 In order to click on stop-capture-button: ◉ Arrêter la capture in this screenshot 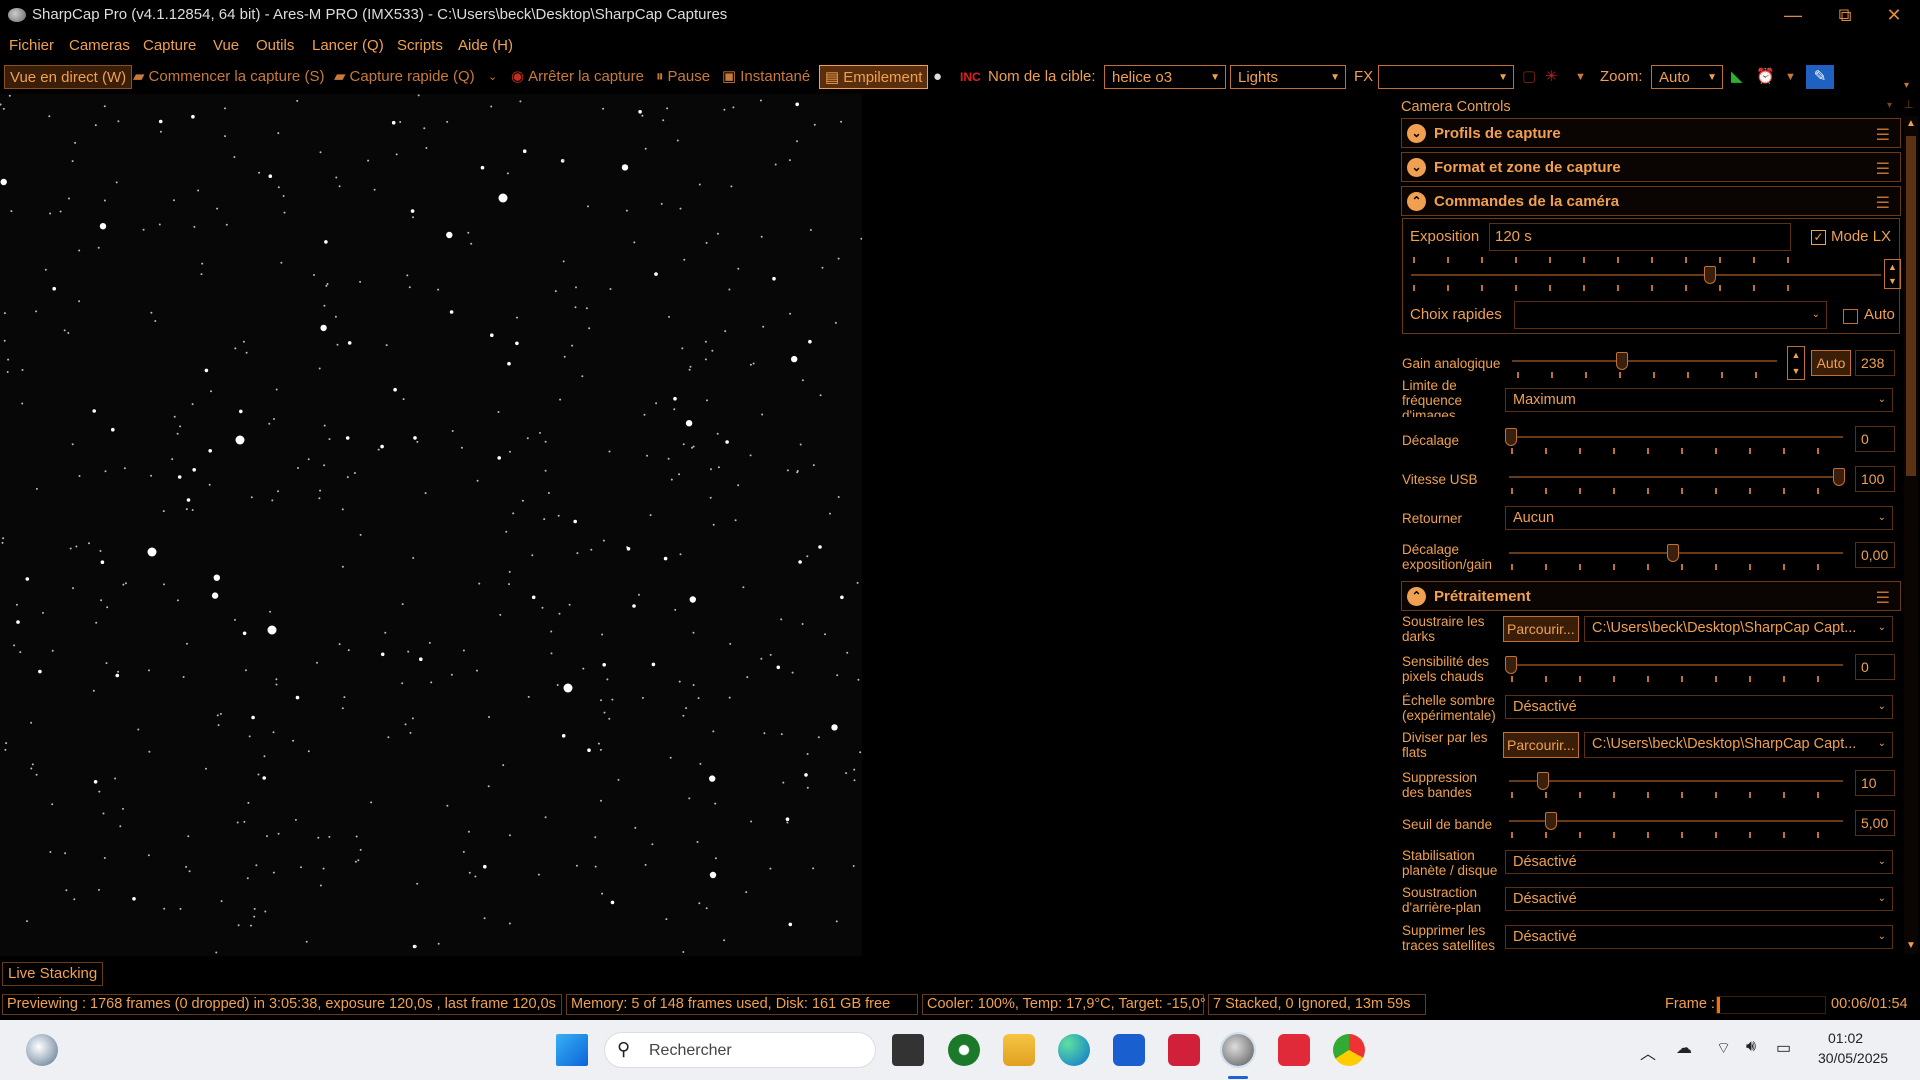, I will do `click(577, 77)`.